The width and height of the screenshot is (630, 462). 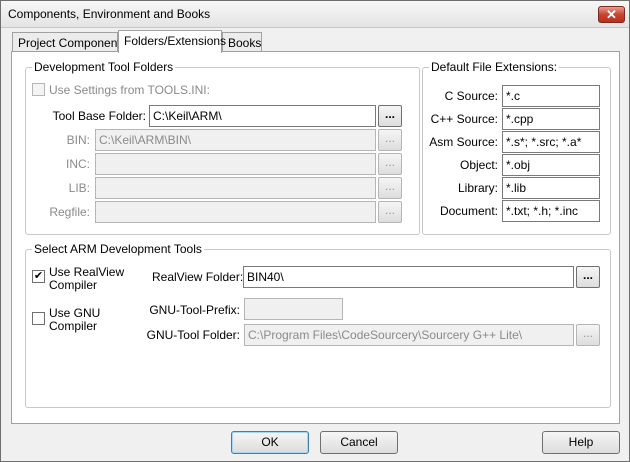 I want to click on realview-folder-input: BIN40\, so click(x=408, y=277).